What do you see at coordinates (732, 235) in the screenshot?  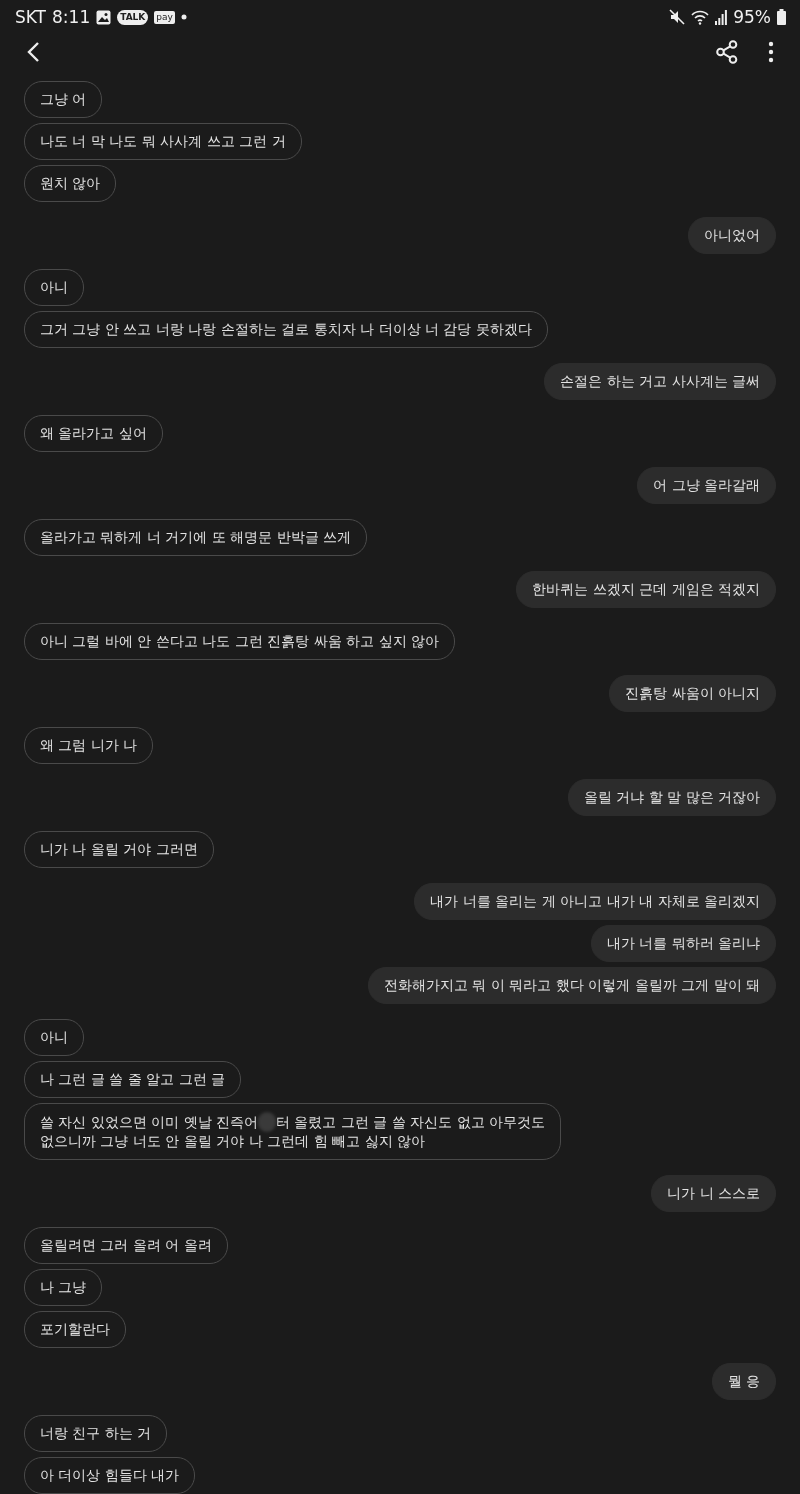 I see `sent-message: 아니었어` at bounding box center [732, 235].